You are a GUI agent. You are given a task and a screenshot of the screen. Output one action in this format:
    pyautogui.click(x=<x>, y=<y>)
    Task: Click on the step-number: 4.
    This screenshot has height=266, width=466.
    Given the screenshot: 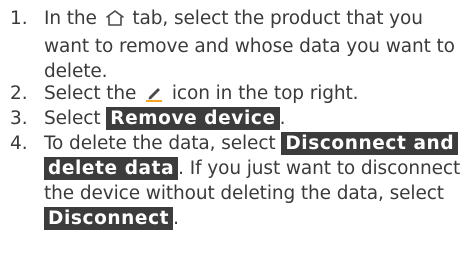 What is the action you would take?
    pyautogui.click(x=19, y=143)
    